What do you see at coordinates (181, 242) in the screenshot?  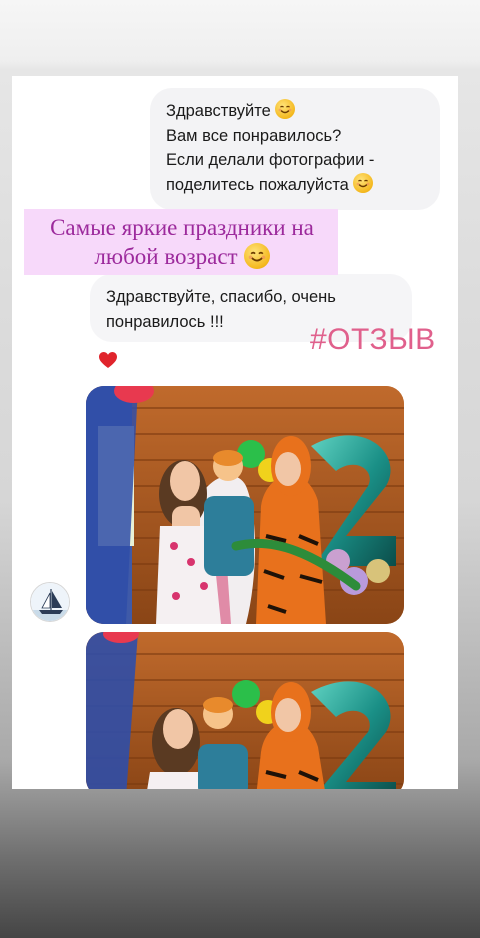 I see `story-caption-overlay: Самые яркие праздники на любой возраст` at bounding box center [181, 242].